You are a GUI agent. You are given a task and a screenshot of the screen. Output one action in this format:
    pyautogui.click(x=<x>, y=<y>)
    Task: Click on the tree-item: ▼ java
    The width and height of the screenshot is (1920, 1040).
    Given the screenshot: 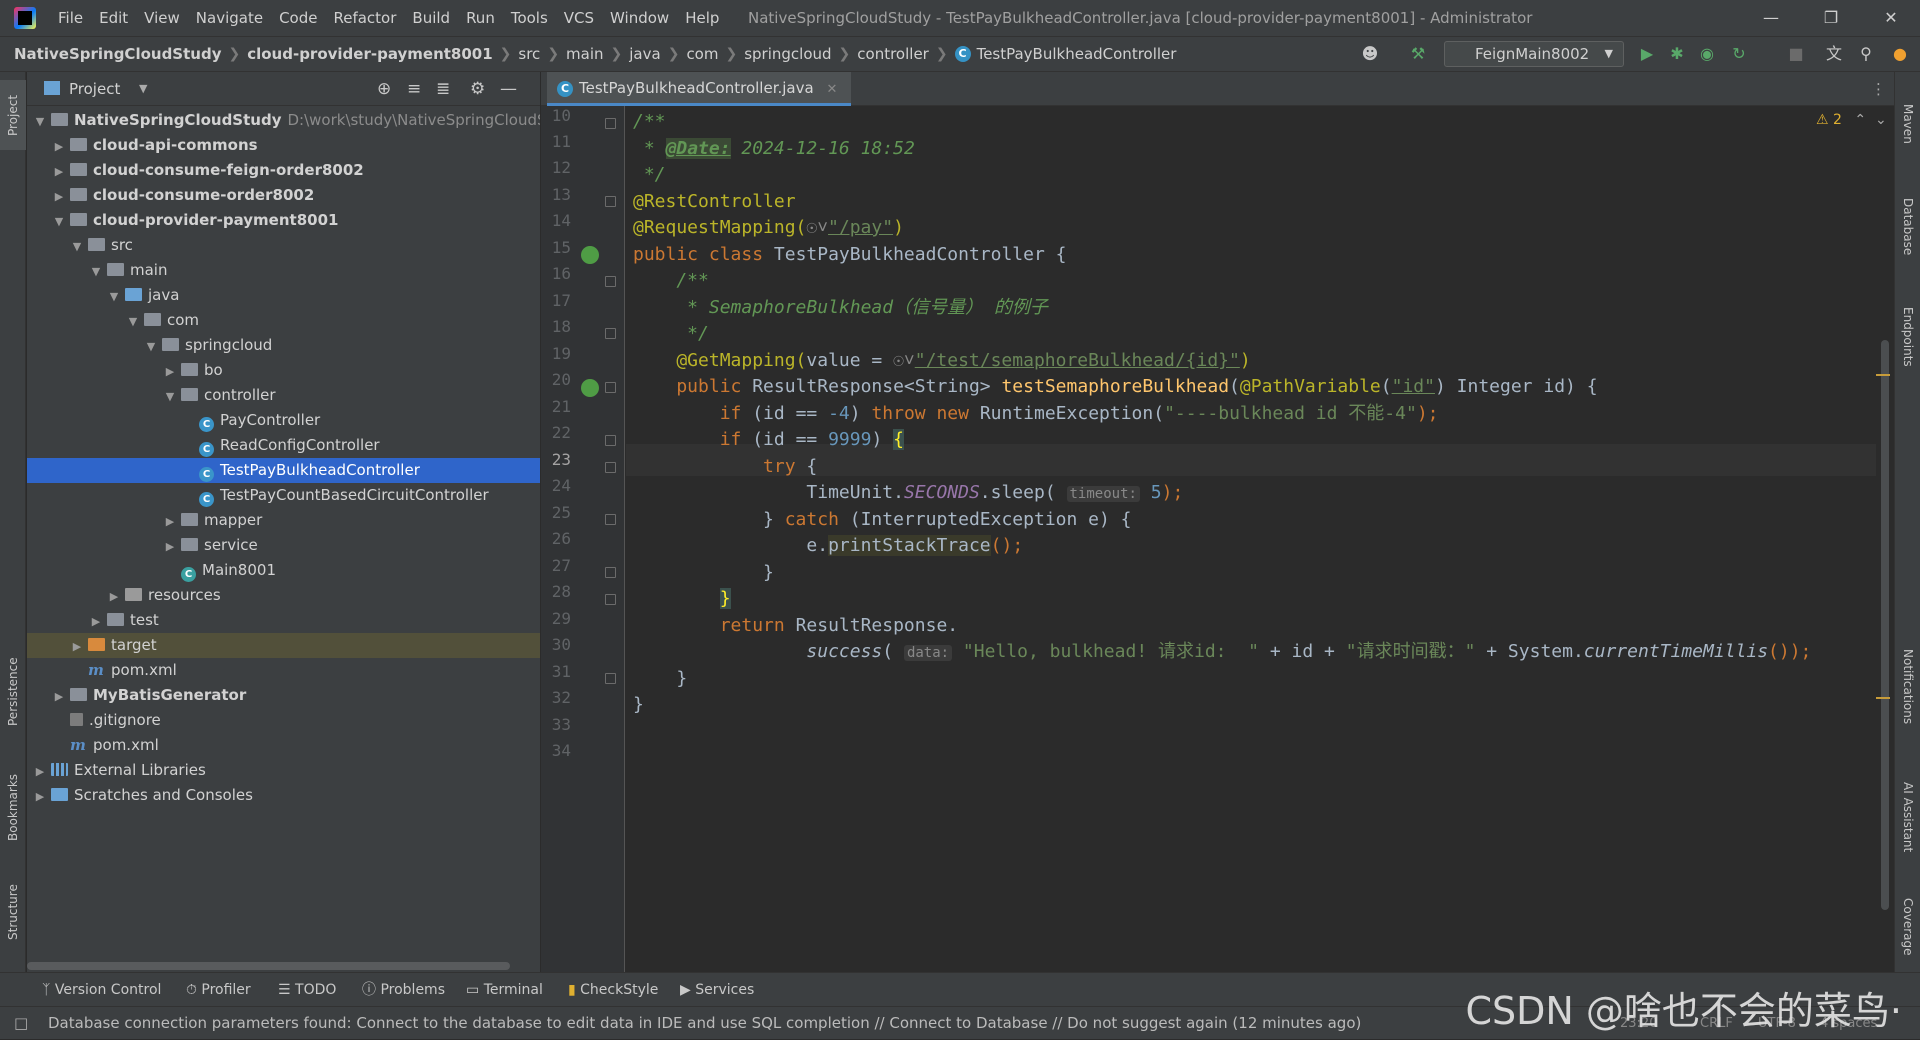 What is the action you would take?
    pyautogui.click(x=283, y=295)
    